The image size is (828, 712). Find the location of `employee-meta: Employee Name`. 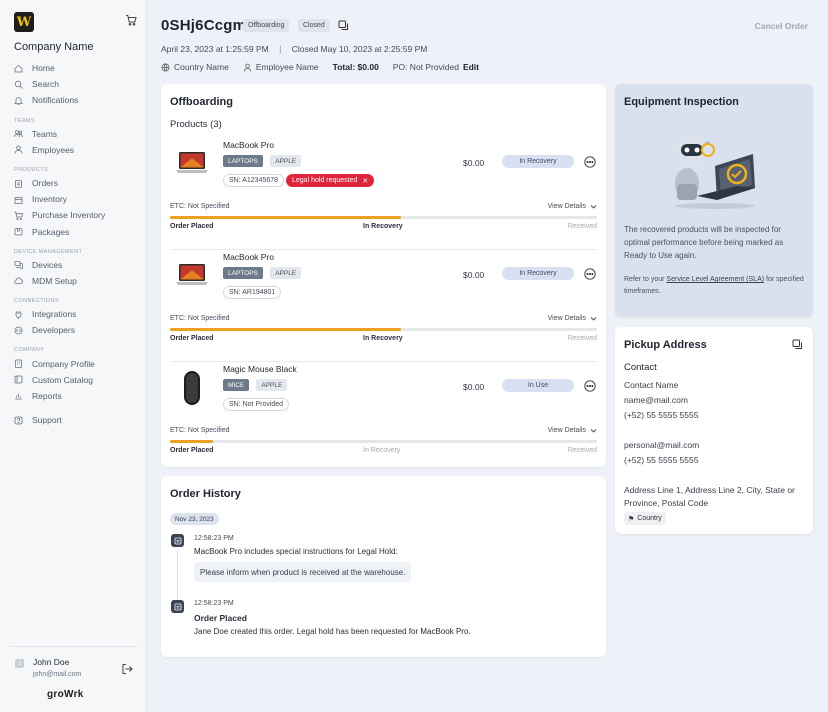

employee-meta: Employee Name is located at coordinates (281, 67).